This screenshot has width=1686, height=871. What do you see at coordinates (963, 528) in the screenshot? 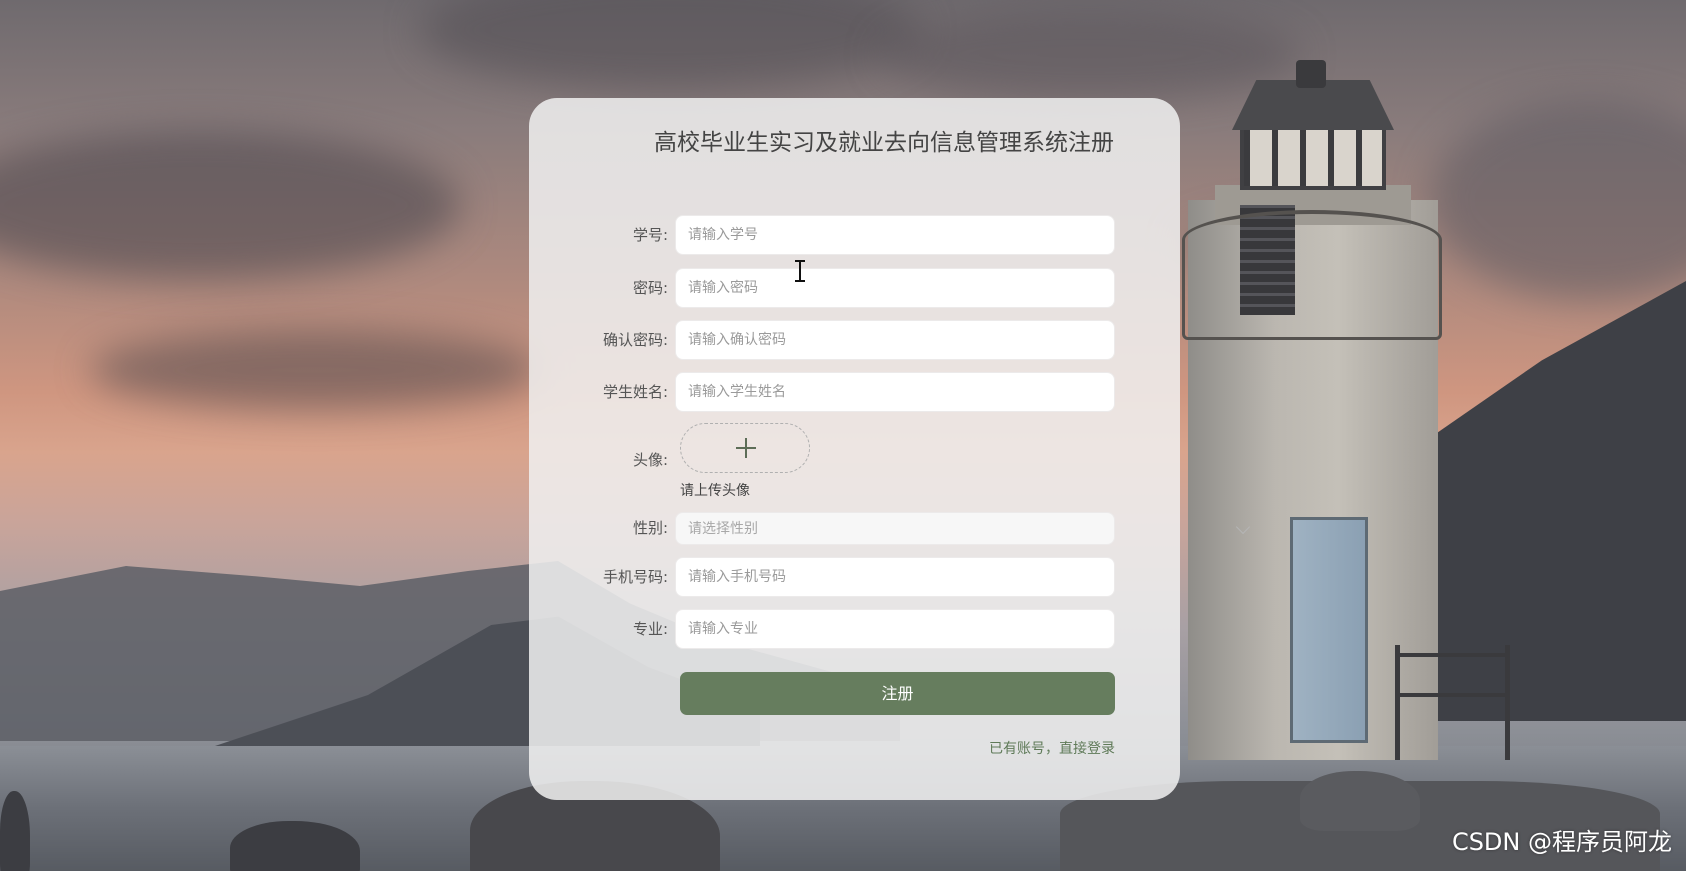
I see `gender-select: 请选择性别` at bounding box center [963, 528].